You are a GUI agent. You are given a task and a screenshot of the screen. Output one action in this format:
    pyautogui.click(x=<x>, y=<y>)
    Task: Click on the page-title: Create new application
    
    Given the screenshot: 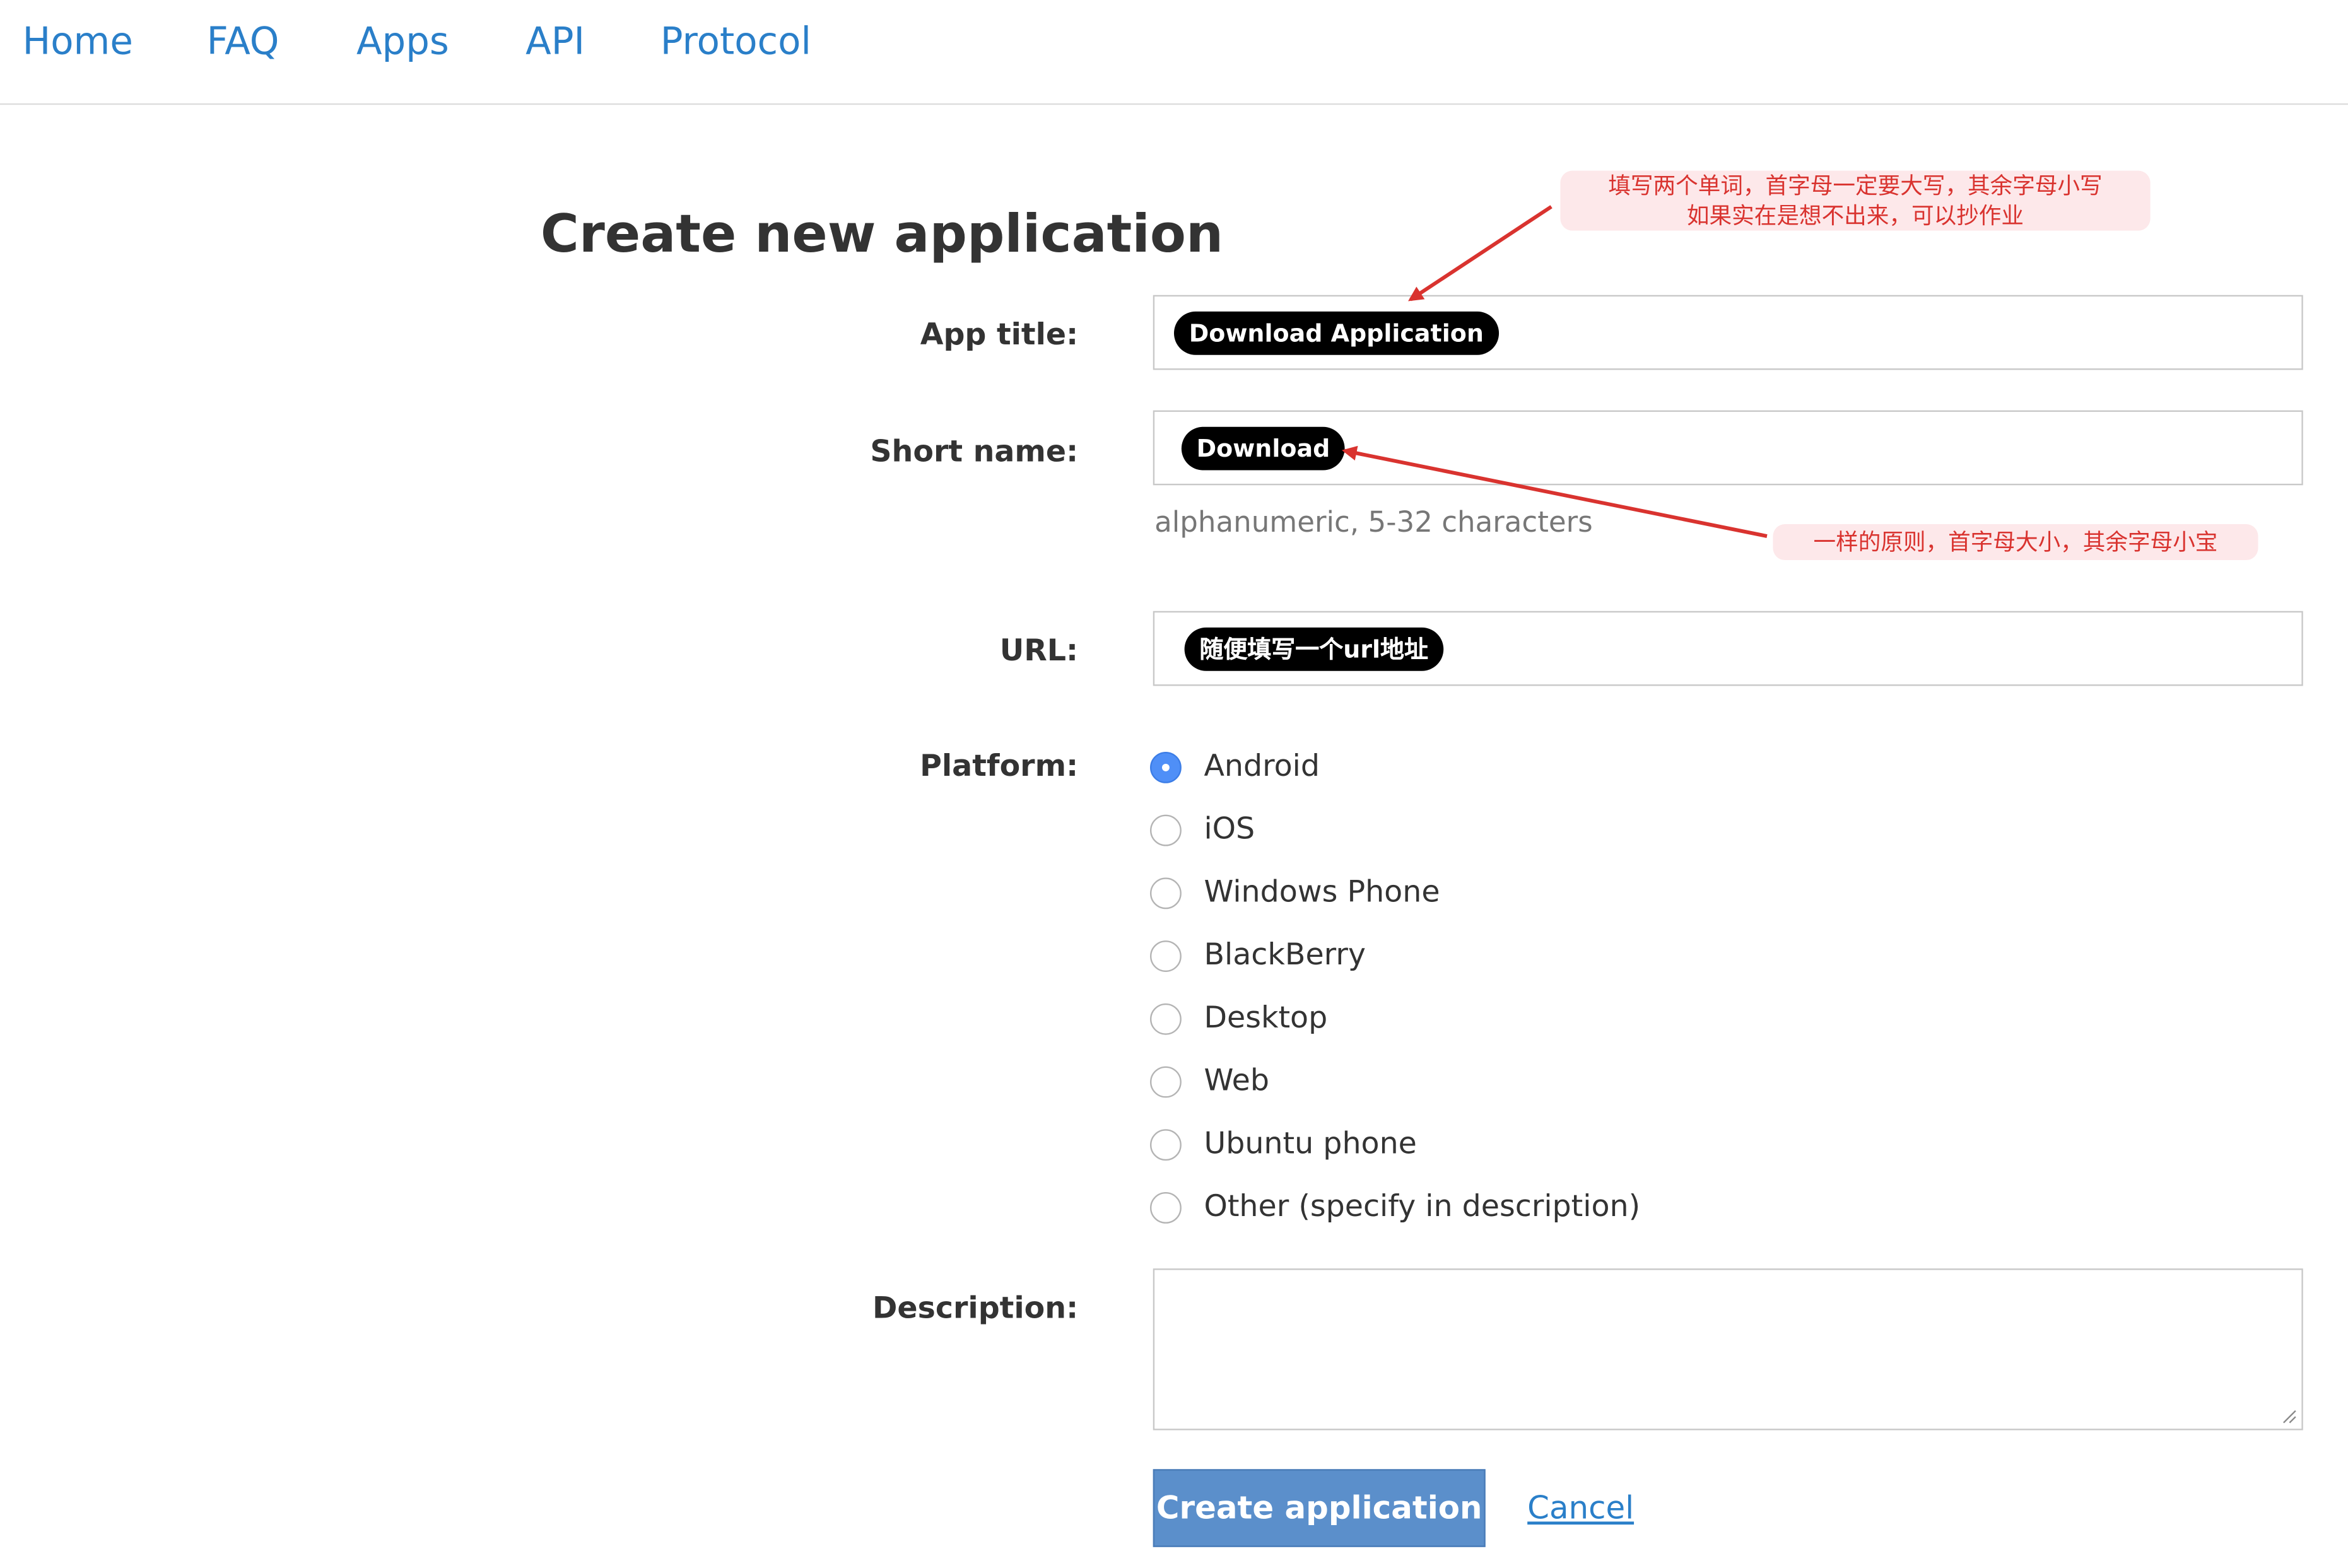 What is the action you would take?
    pyautogui.click(x=882, y=235)
    